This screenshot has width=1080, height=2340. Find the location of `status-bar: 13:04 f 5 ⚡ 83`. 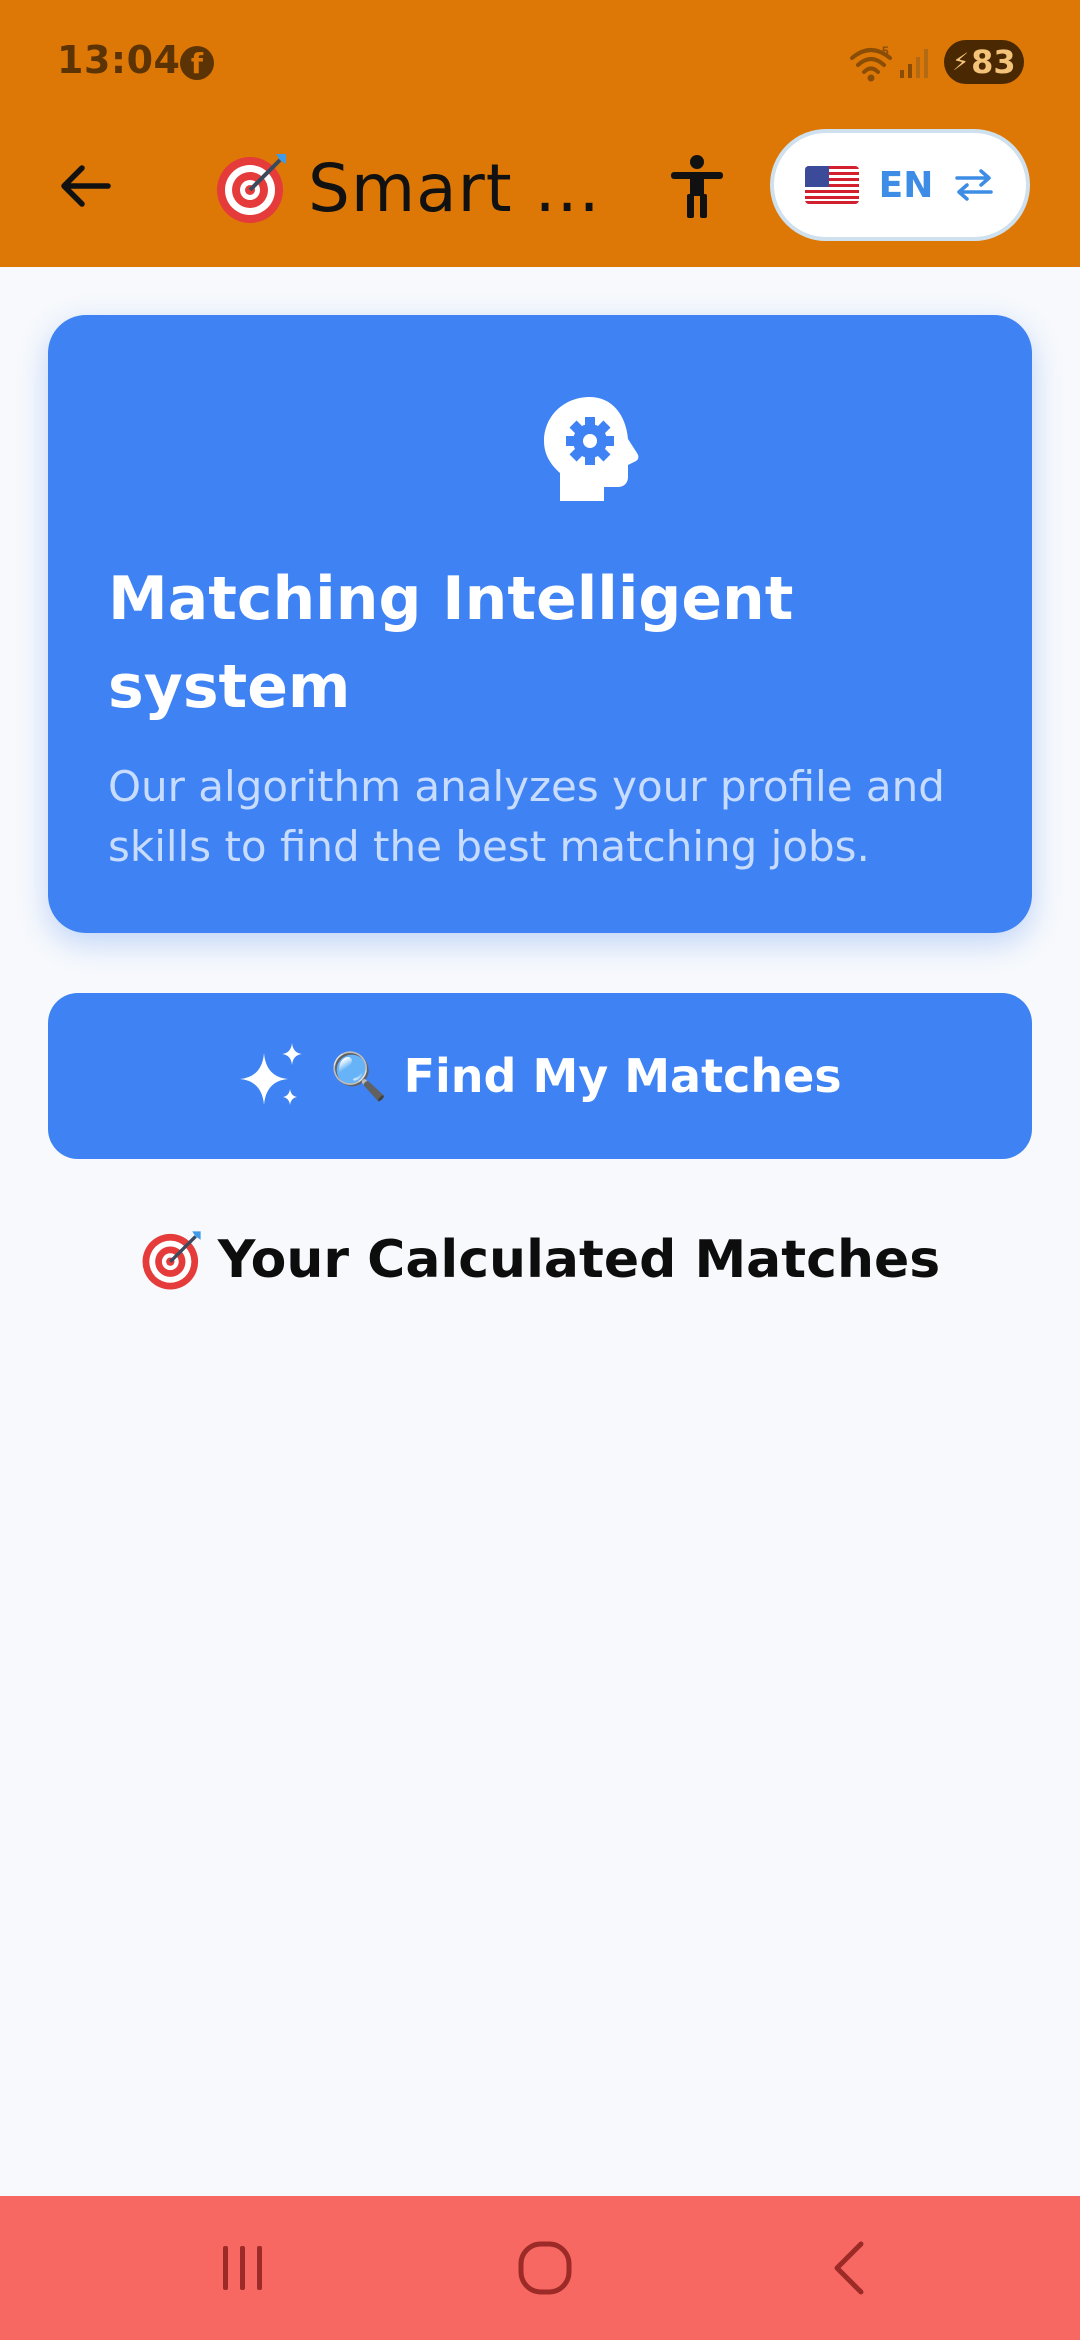

status-bar: 13:04 f 5 ⚡ 83 is located at coordinates (540, 62).